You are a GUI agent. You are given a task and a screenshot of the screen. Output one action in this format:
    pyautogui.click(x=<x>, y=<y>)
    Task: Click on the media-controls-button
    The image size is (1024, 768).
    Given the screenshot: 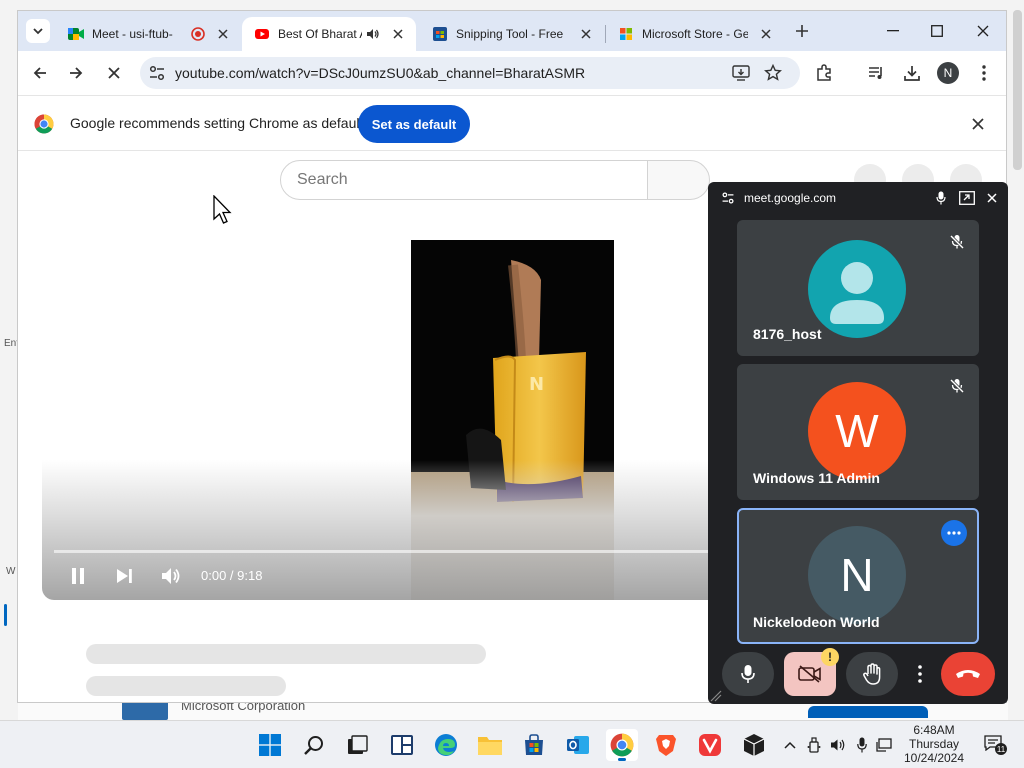 What is the action you would take?
    pyautogui.click(x=876, y=73)
    